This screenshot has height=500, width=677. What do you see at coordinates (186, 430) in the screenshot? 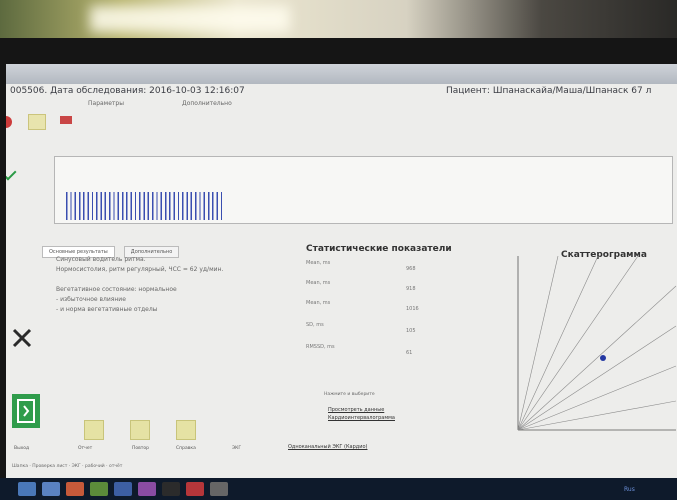
I see `repeat-button` at bounding box center [186, 430].